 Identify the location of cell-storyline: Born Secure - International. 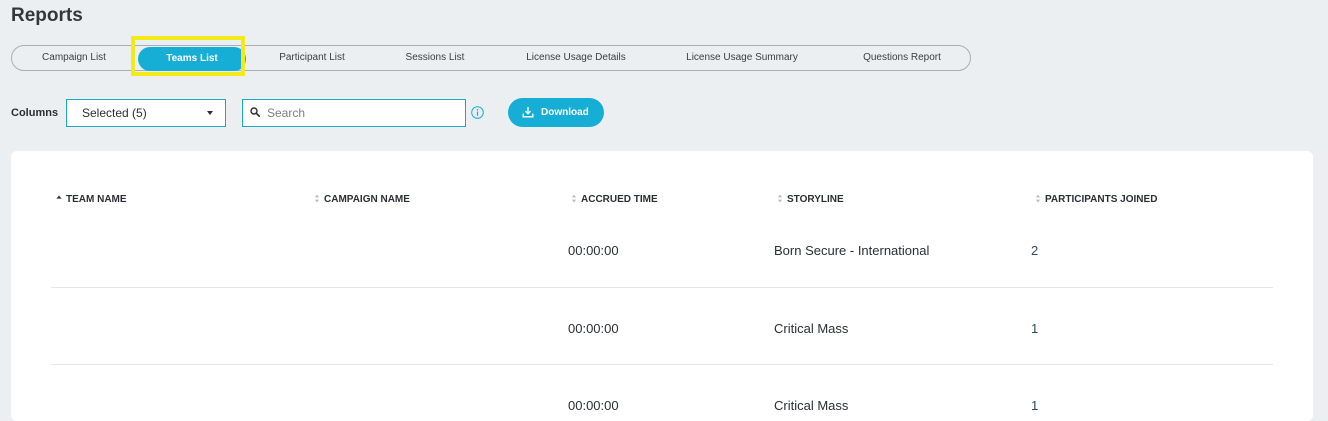
(852, 250).